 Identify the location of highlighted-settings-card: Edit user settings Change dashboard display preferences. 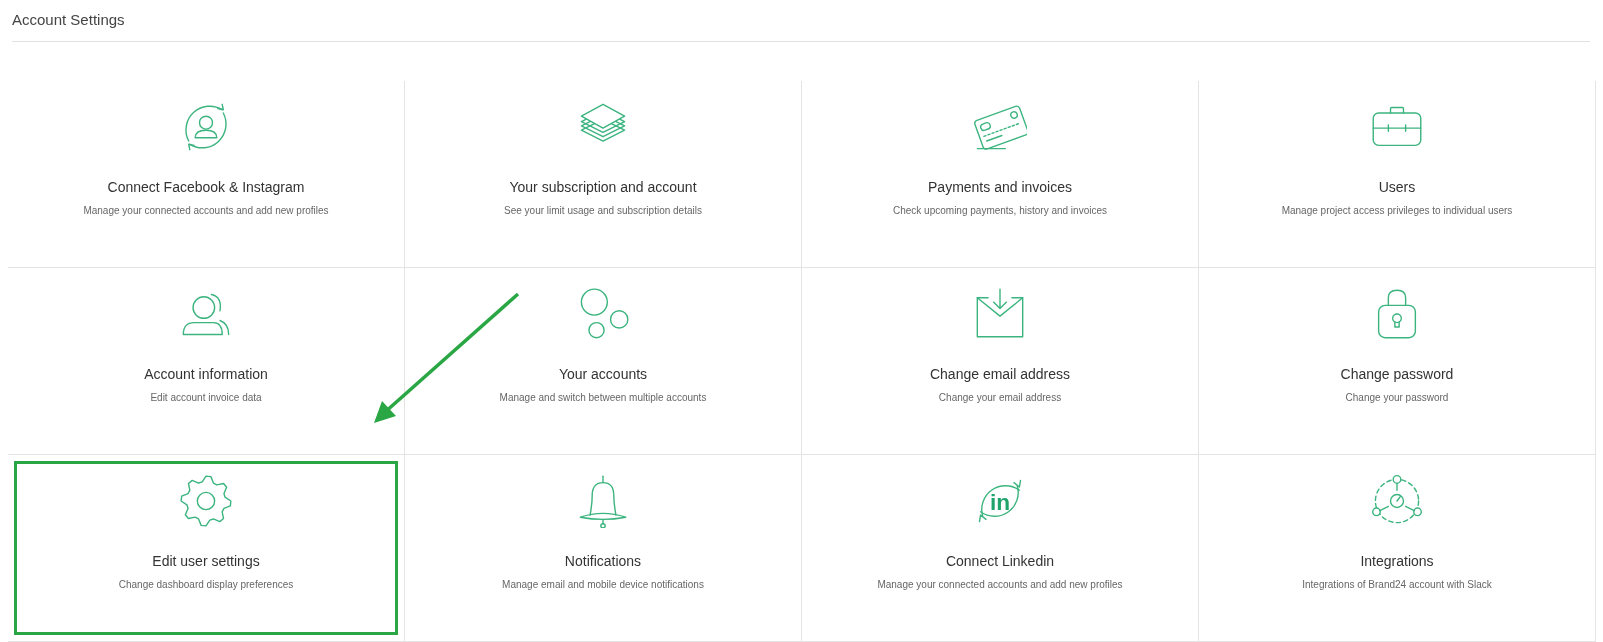
(206, 548).